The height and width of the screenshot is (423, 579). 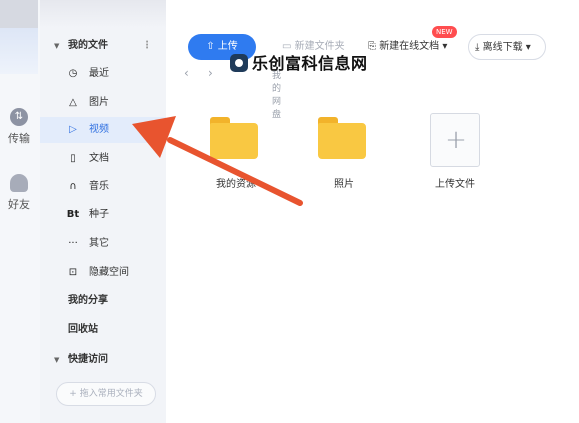 I want to click on sidebar-item-label: 最近, so click(x=99, y=73).